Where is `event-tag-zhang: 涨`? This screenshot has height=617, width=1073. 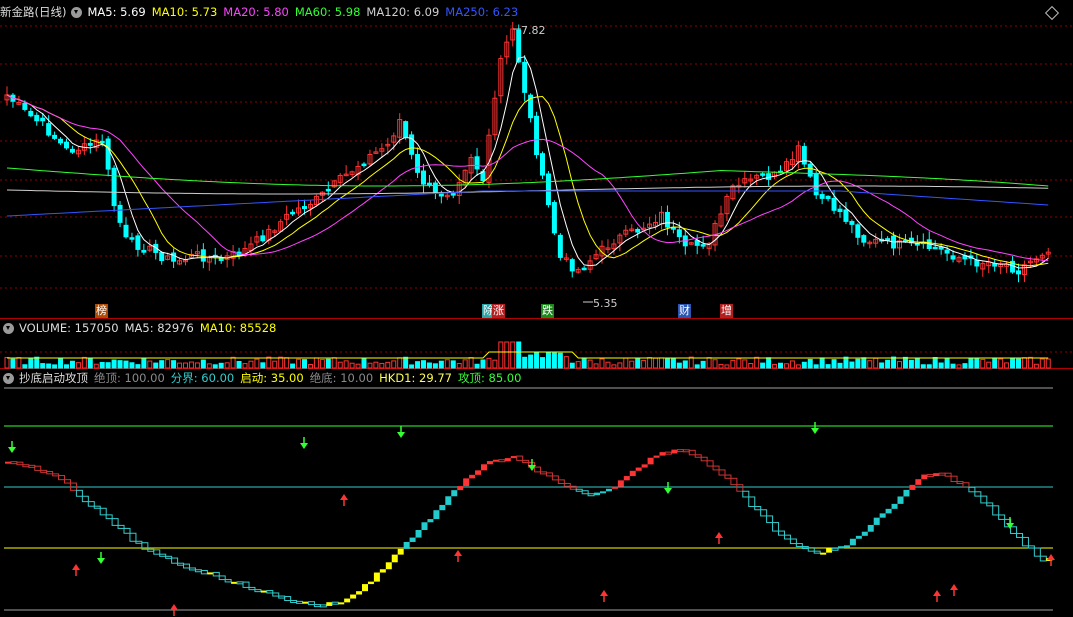 event-tag-zhang: 涨 is located at coordinates (498, 311).